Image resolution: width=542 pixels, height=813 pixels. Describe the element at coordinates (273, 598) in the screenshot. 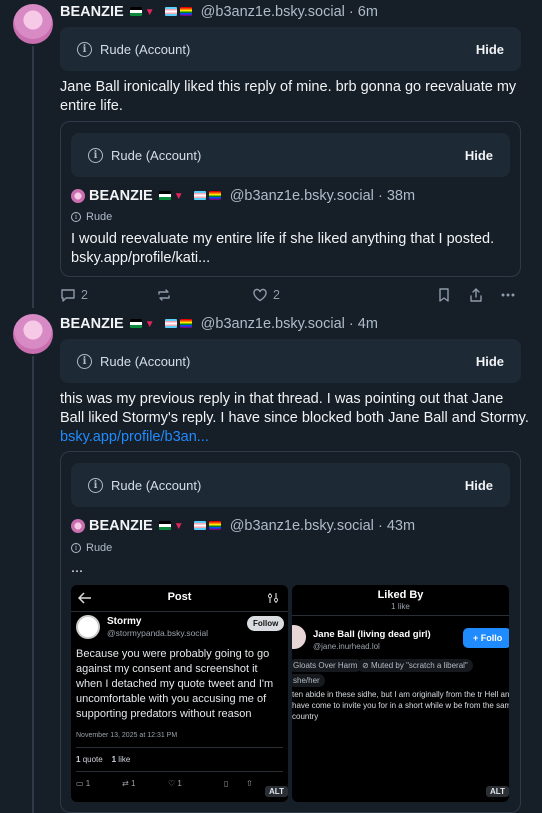

I see `thread-settings-icon` at that location.